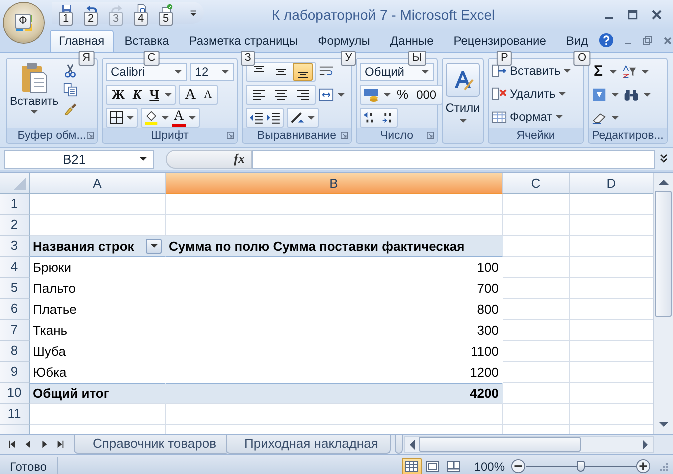 This screenshot has height=474, width=673. What do you see at coordinates (244, 41) in the screenshot?
I see `ribbon-tab: Разметка страницы` at bounding box center [244, 41].